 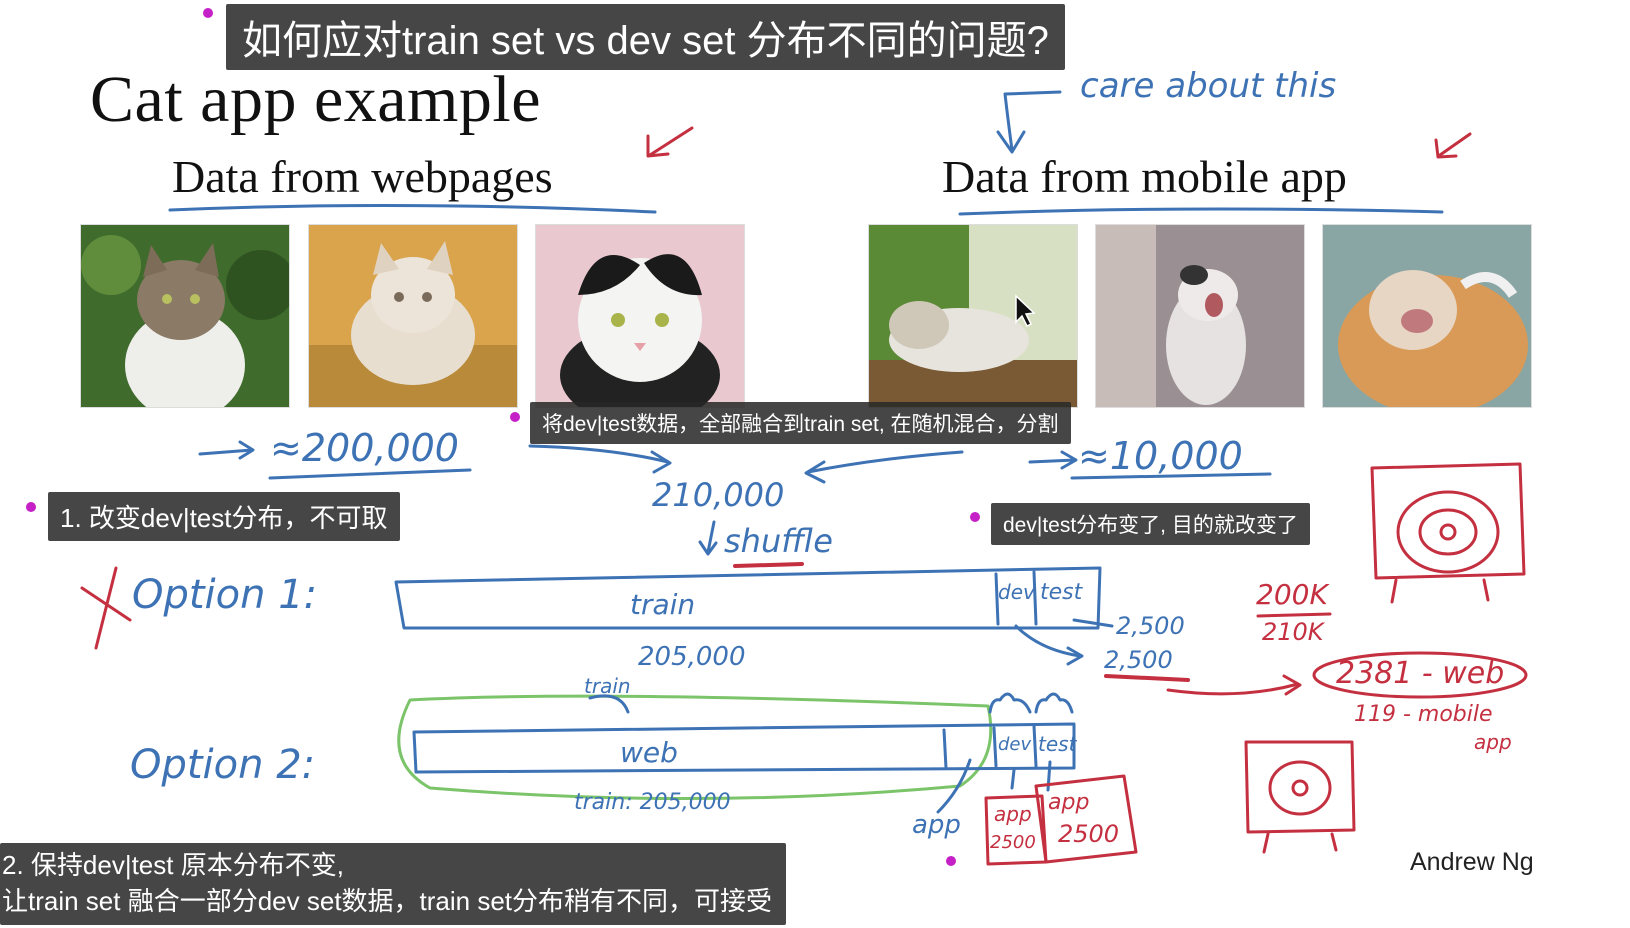 I want to click on option1-label: Option 1:, so click(x=225, y=595).